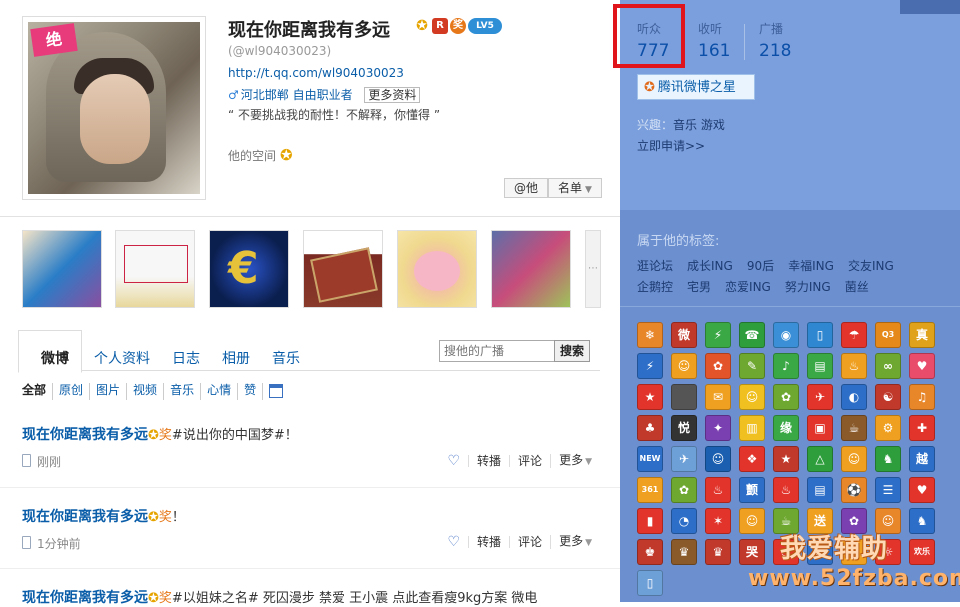  What do you see at coordinates (655, 287) in the screenshot?
I see `tag-item: 企鹅控` at bounding box center [655, 287].